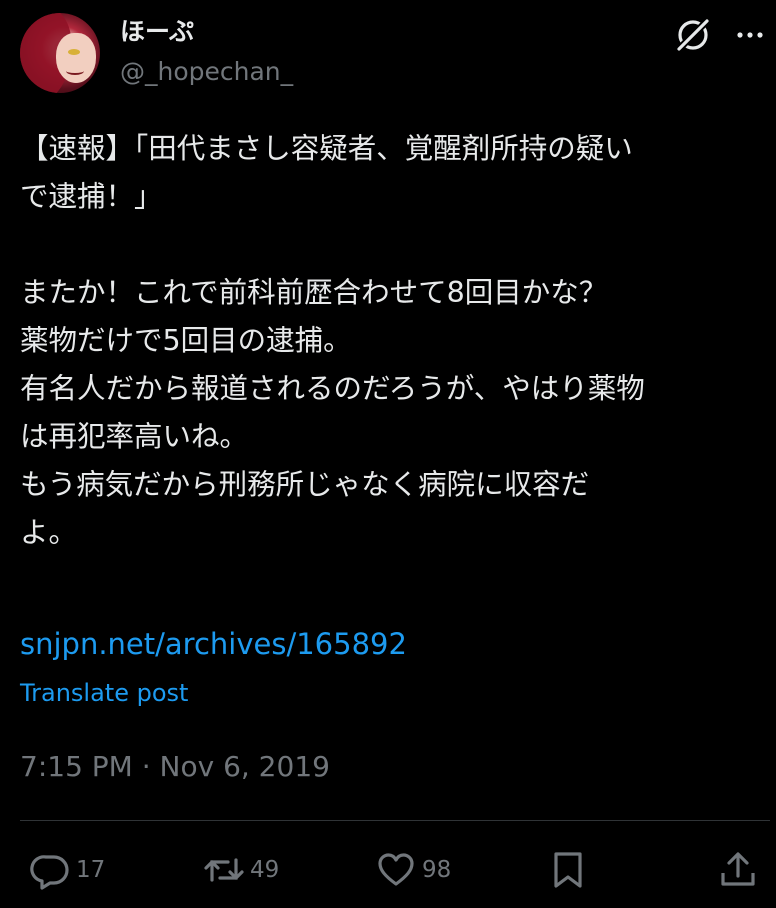 The image size is (776, 908). What do you see at coordinates (104, 693) in the screenshot?
I see `translate-post-button: Translate post` at bounding box center [104, 693].